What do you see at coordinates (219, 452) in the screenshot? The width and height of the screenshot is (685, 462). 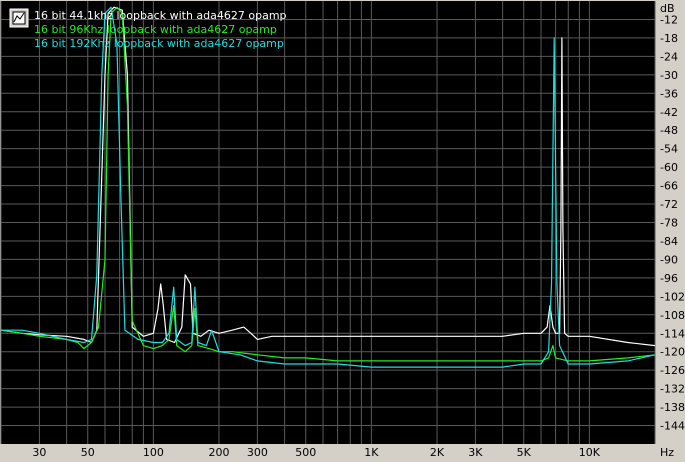 I see `x-tick-label: 200` at bounding box center [219, 452].